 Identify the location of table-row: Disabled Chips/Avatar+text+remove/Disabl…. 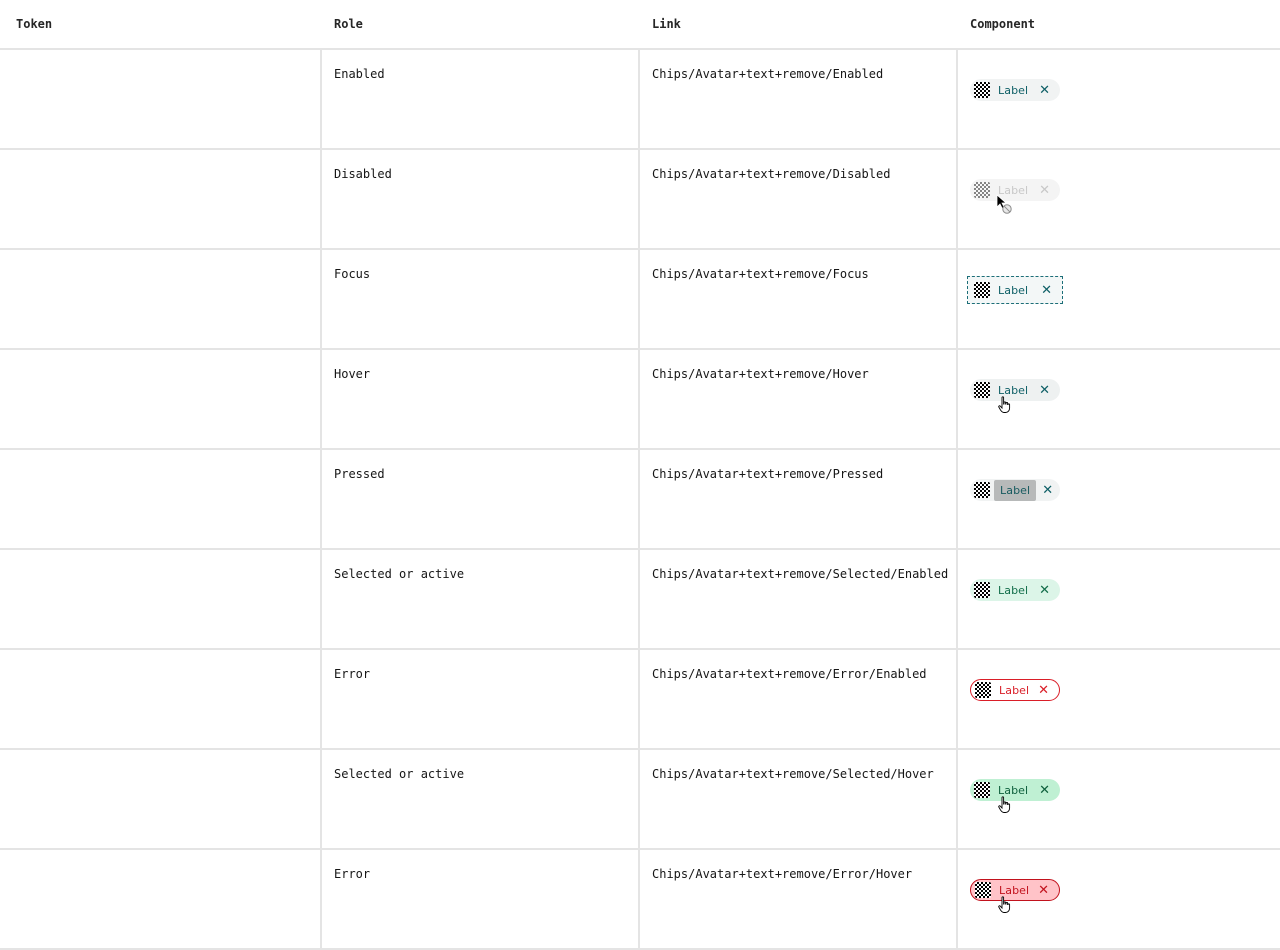
(640, 200).